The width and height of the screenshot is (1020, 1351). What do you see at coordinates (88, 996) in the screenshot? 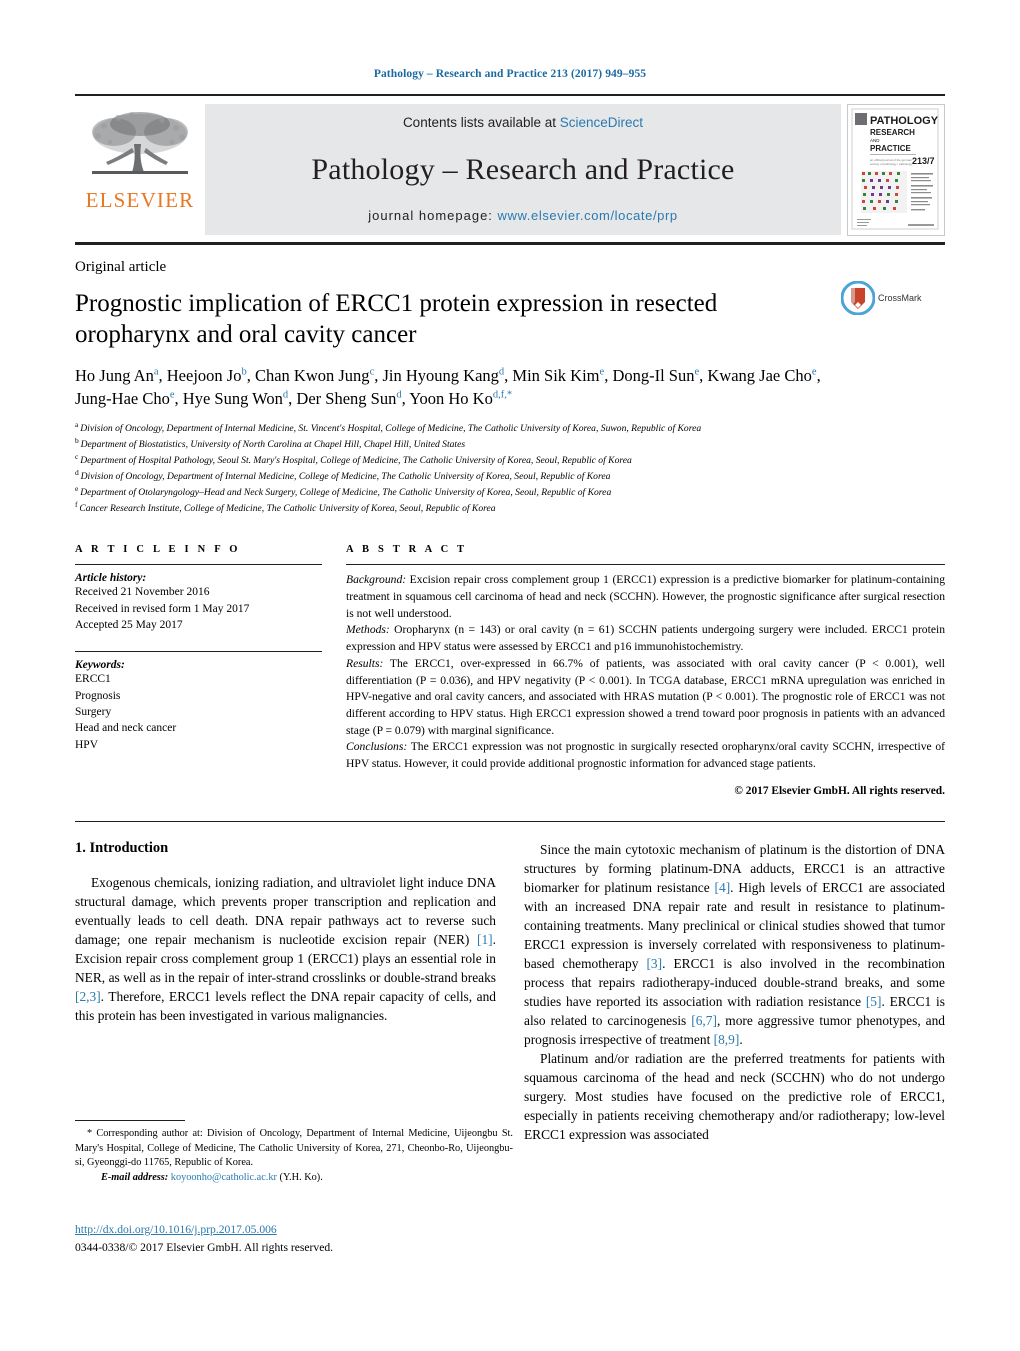
I see `citation-link: [2,3]` at bounding box center [88, 996].